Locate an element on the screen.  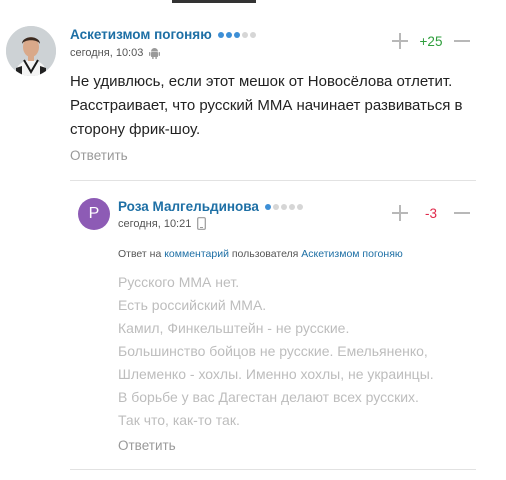
comment-line: Так что, как-то так. is located at coordinates (179, 420).